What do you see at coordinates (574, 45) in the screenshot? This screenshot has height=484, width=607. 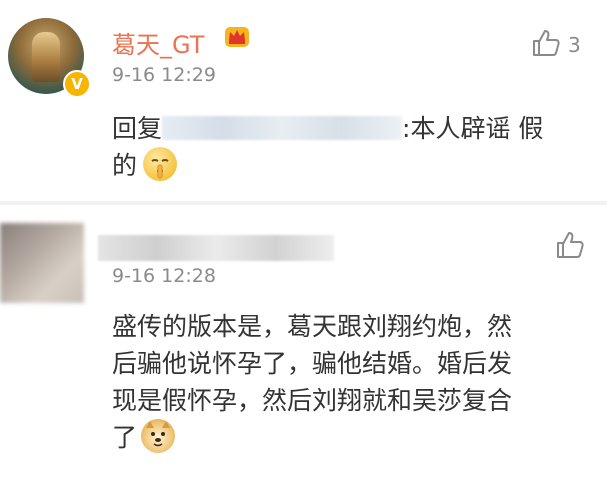 I see `like-count: 3` at bounding box center [574, 45].